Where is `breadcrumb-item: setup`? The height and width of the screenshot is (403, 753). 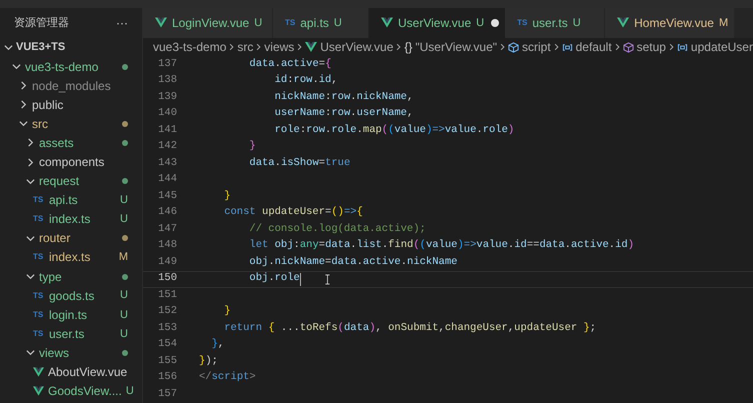
breadcrumb-item: setup is located at coordinates (644, 47).